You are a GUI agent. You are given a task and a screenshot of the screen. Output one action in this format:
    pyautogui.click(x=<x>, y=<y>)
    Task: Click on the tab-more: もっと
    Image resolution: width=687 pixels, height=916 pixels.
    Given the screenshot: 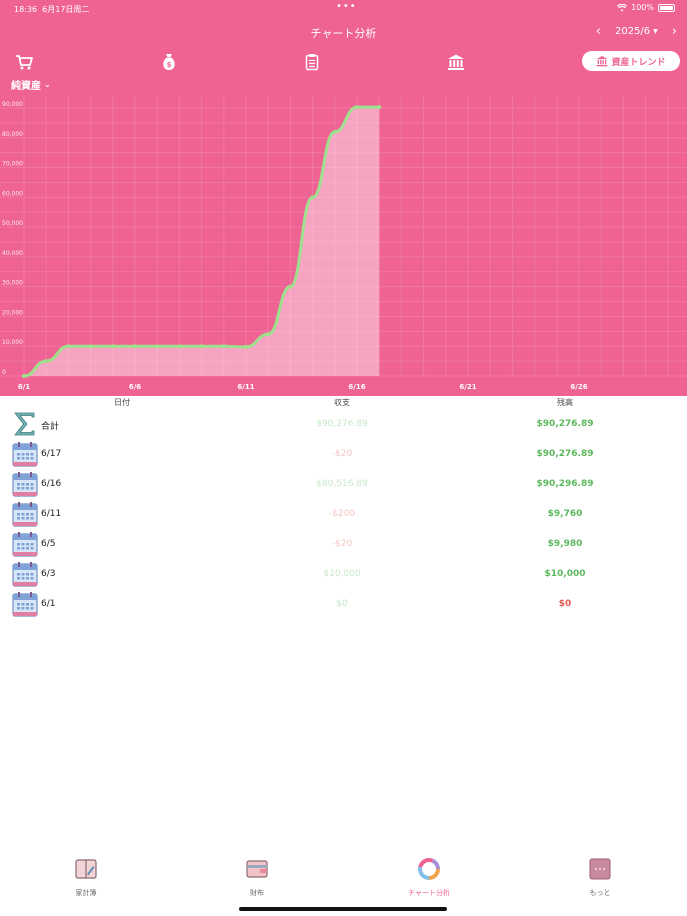 What is the action you would take?
    pyautogui.click(x=600, y=878)
    